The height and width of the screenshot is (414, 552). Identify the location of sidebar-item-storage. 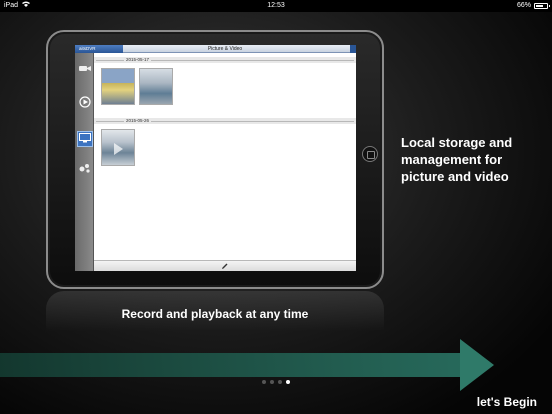
(85, 139).